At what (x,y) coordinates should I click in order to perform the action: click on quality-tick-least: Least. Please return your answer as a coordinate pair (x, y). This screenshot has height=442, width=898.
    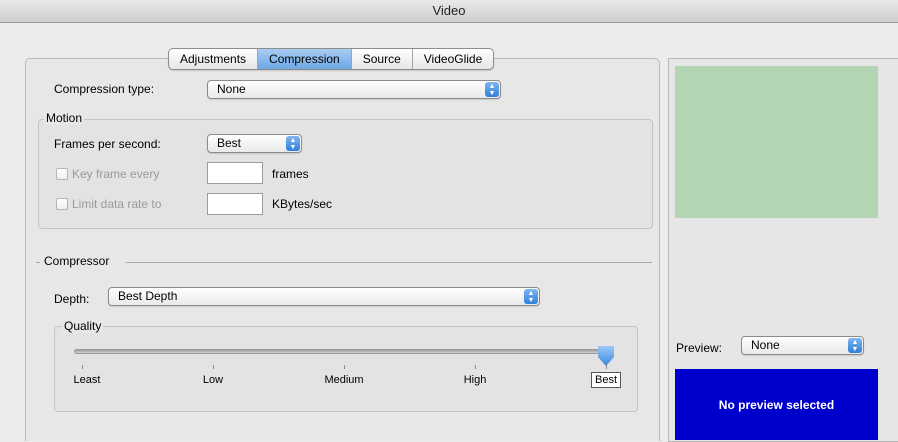
    Looking at the image, I should click on (87, 380).